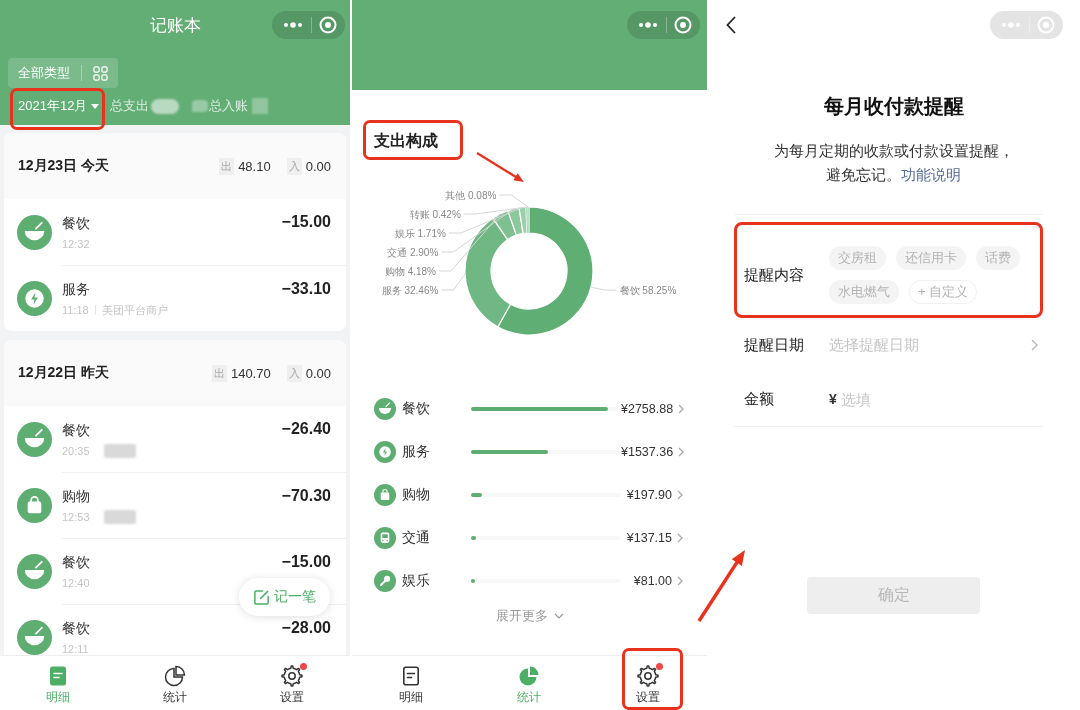  Describe the element at coordinates (833, 399) in the screenshot. I see `currency-symbol: ¥` at that location.